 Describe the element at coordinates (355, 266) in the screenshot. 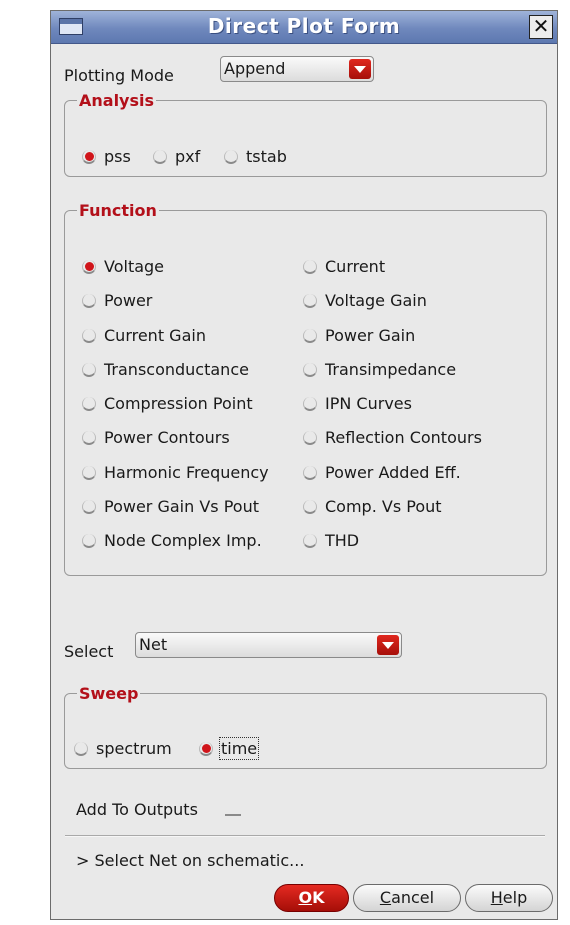

I see `radio-label: Current` at that location.